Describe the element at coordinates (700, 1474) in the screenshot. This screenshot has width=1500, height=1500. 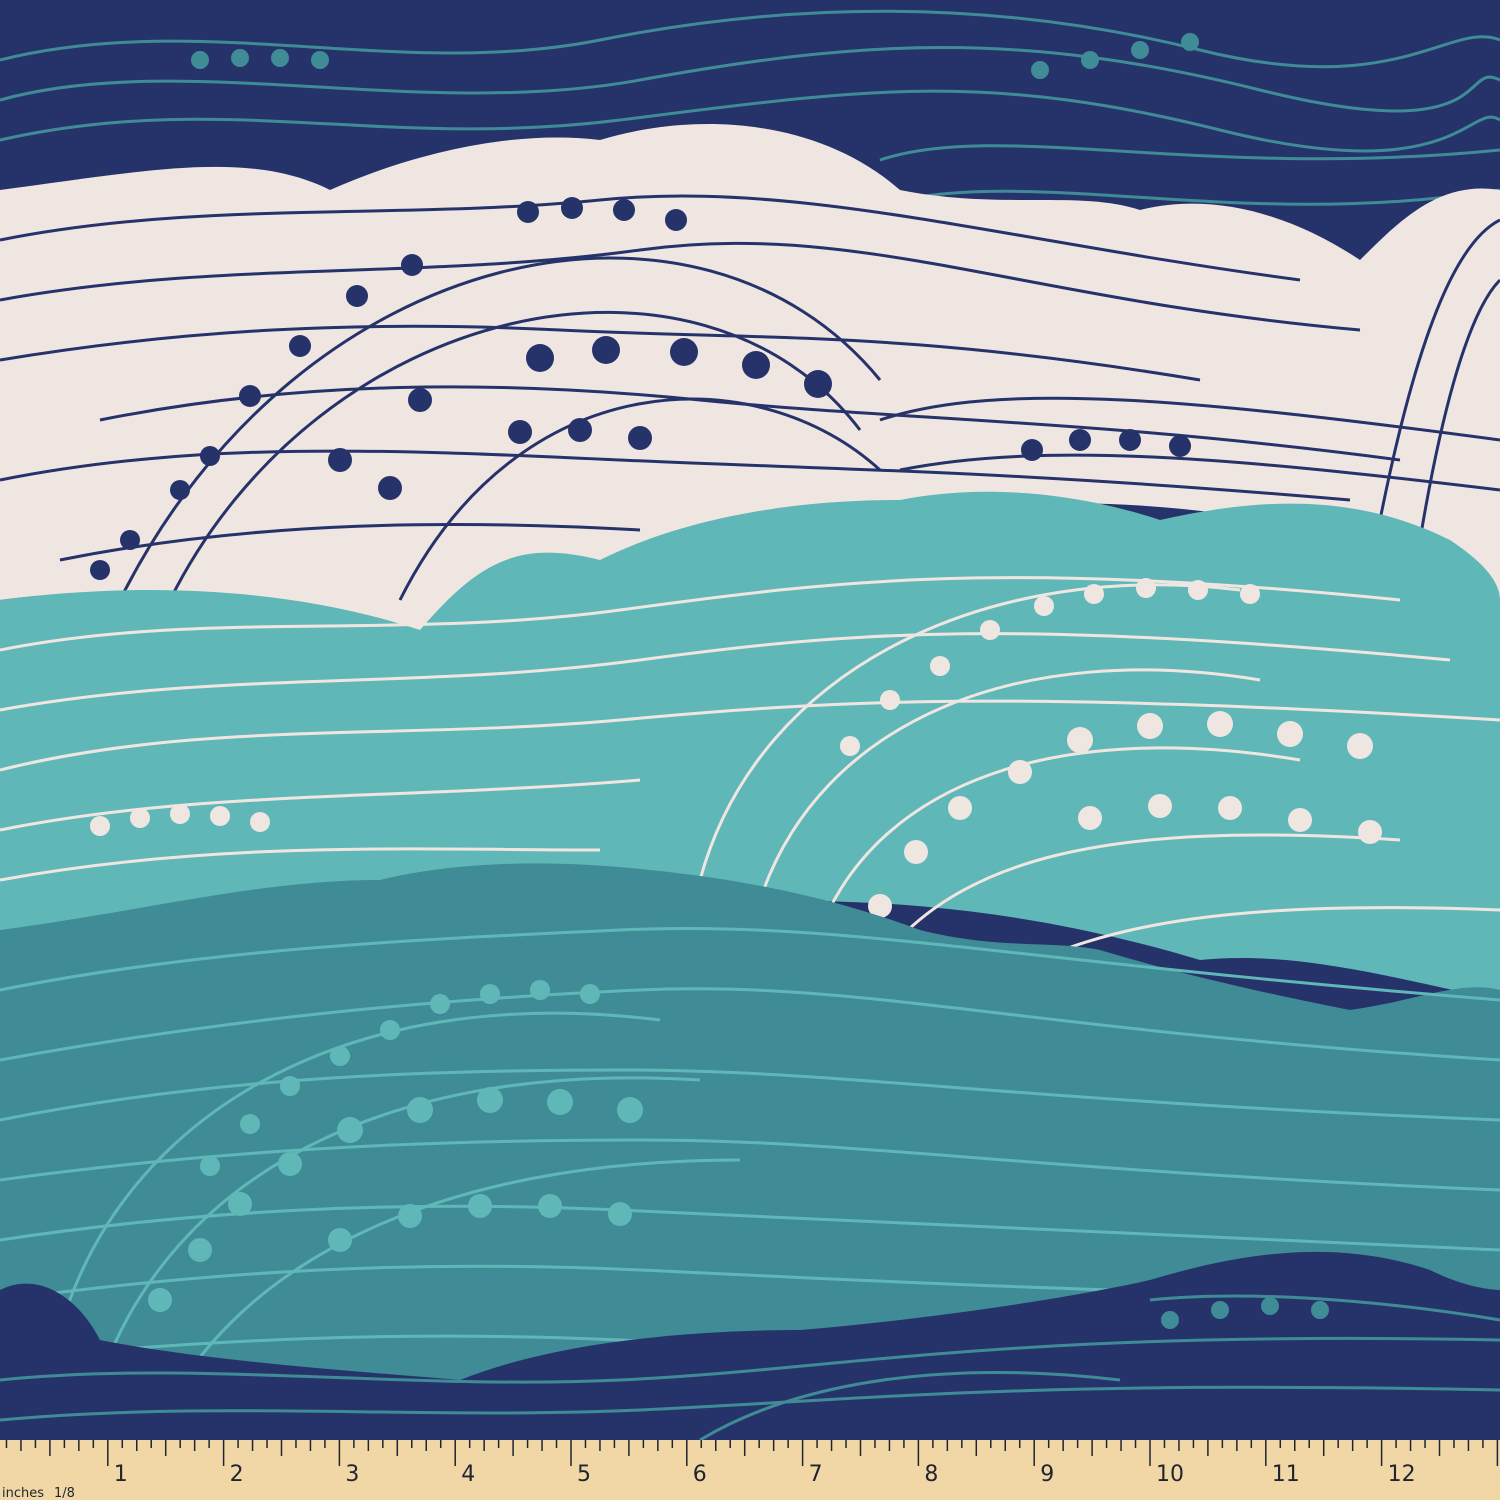
I see `ruler-number: 6` at that location.